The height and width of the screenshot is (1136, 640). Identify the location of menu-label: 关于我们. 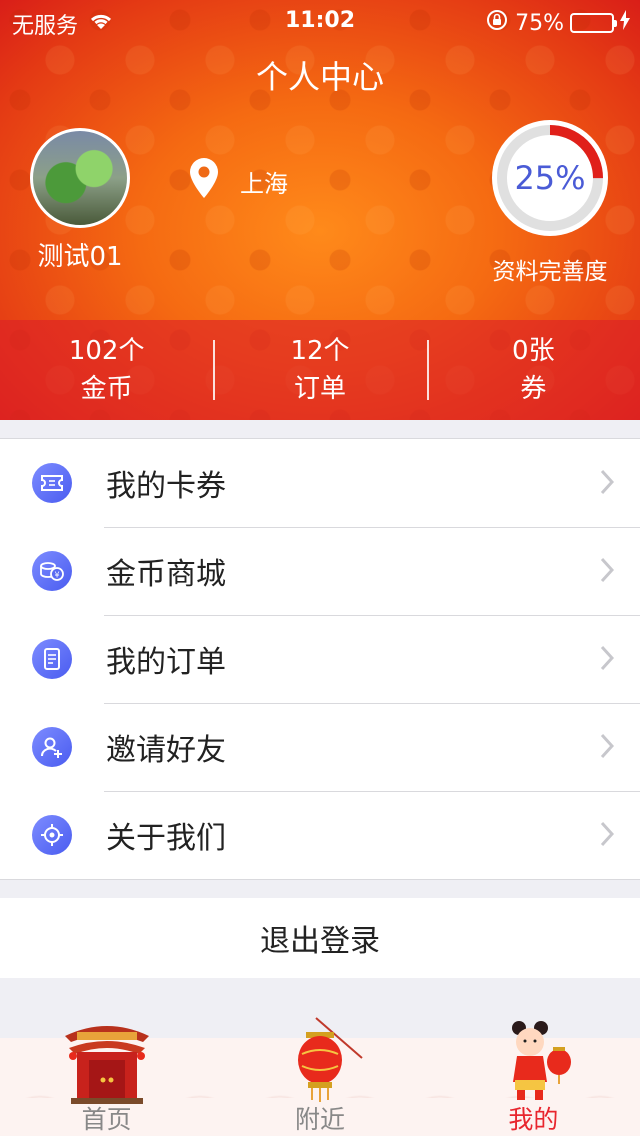
(166, 838).